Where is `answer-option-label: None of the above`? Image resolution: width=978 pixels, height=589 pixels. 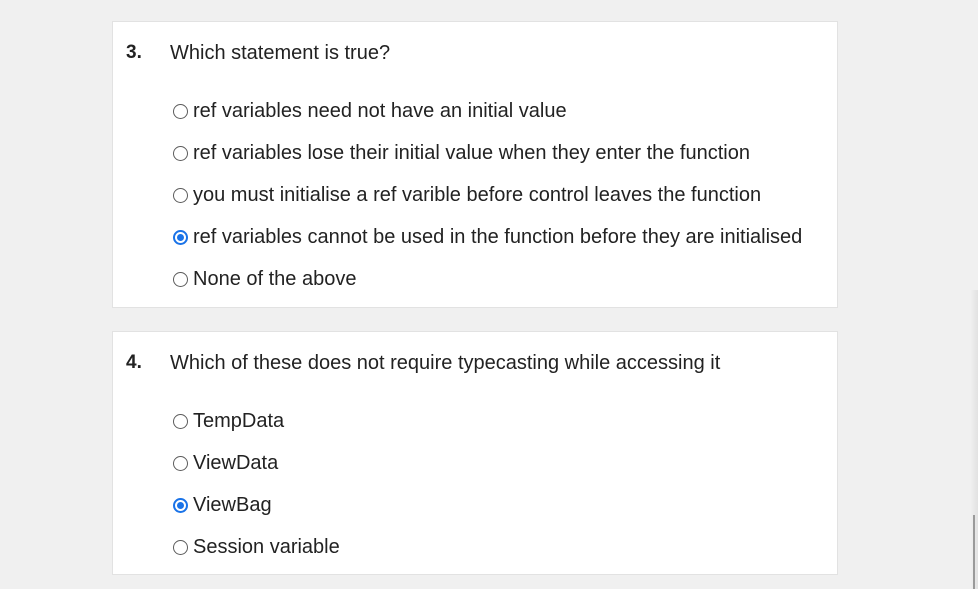
answer-option-label: None of the above is located at coordinates (275, 278).